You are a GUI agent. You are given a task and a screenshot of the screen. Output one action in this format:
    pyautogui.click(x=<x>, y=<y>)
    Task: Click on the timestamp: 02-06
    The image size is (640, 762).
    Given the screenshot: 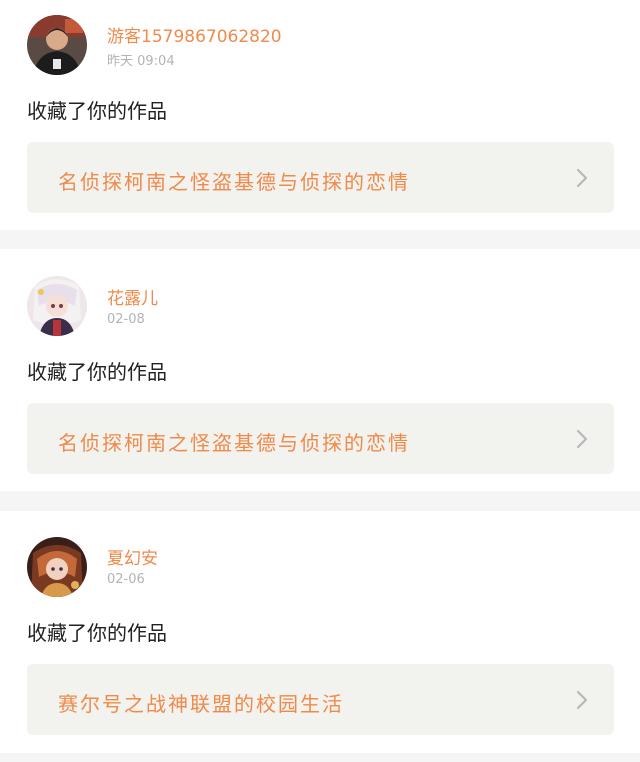 What is the action you would take?
    pyautogui.click(x=126, y=579)
    